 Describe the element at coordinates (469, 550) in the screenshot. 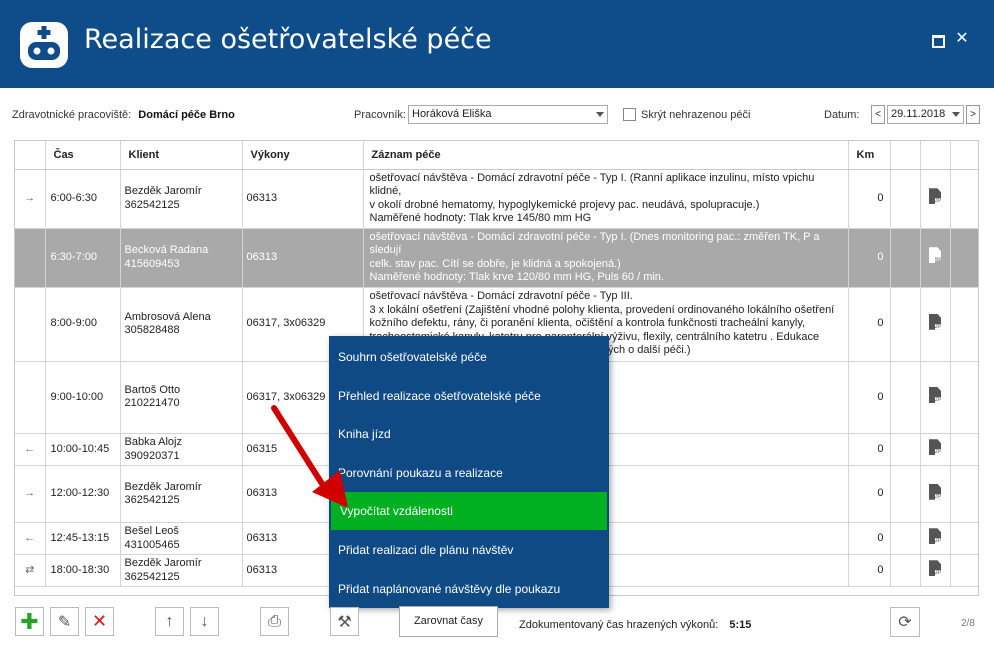

I see `menu-item: Přidat realizaci dle plánu návštěv` at that location.